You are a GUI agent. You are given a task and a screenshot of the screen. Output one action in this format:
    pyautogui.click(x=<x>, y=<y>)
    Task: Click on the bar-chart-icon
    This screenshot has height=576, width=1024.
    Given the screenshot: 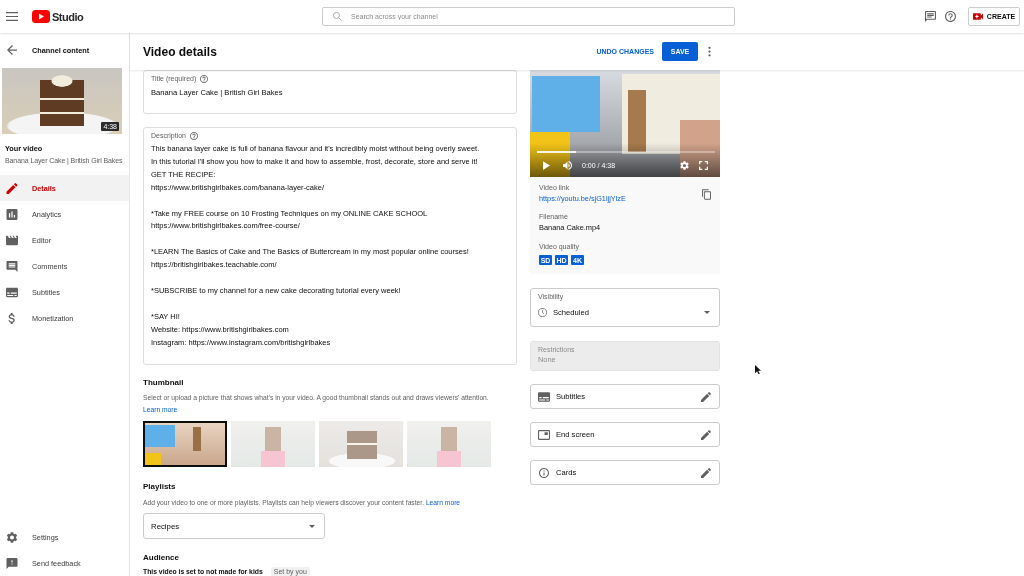 What is the action you would take?
    pyautogui.click(x=12, y=214)
    